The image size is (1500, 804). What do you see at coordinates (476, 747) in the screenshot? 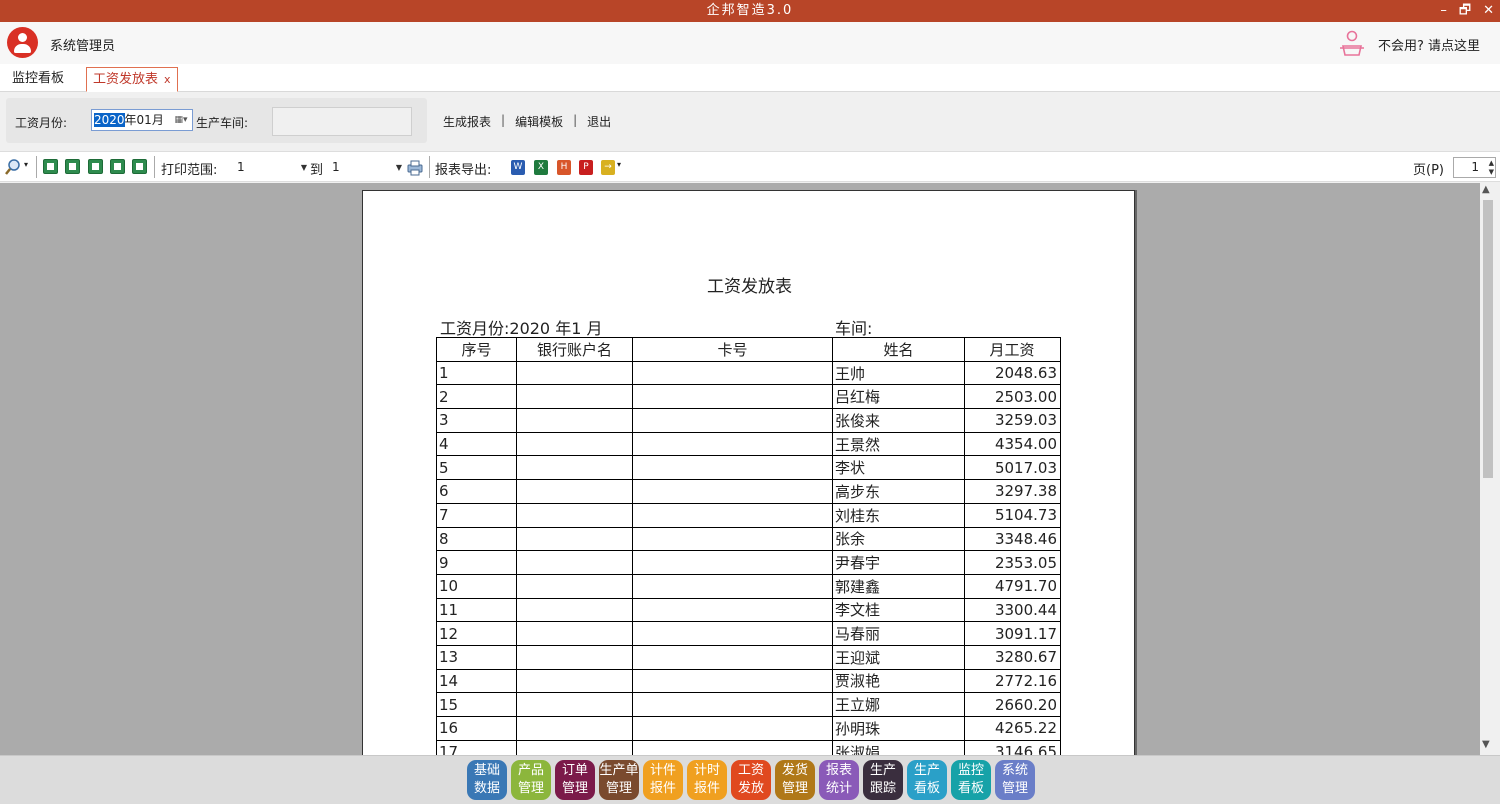
I see `cell-no: 17` at bounding box center [476, 747].